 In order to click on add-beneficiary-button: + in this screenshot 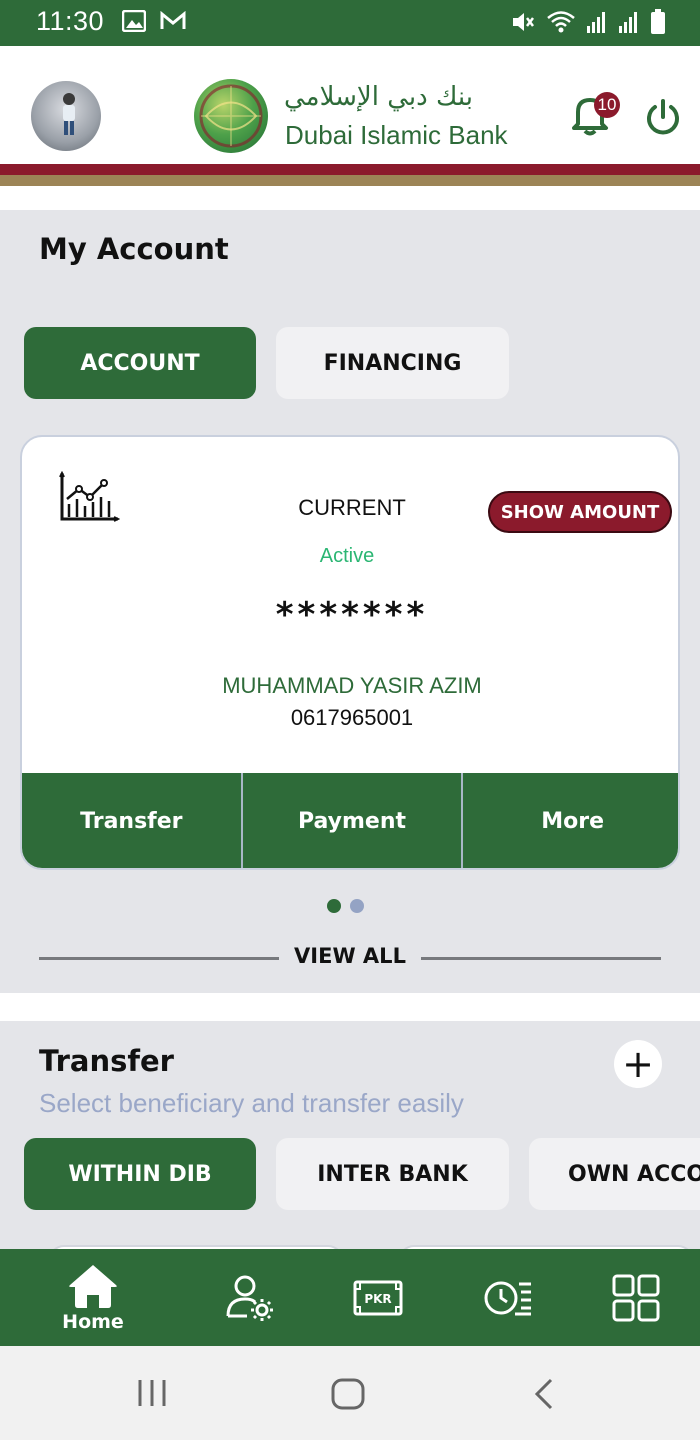, I will do `click(638, 1064)`.